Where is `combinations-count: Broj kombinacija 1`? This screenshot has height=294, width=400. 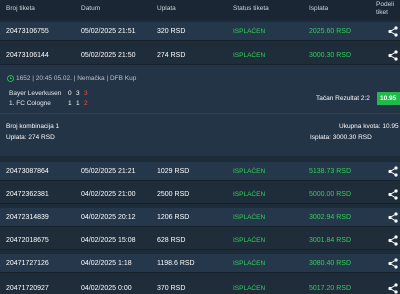
combinations-count: Broj kombinacija 1 is located at coordinates (33, 126).